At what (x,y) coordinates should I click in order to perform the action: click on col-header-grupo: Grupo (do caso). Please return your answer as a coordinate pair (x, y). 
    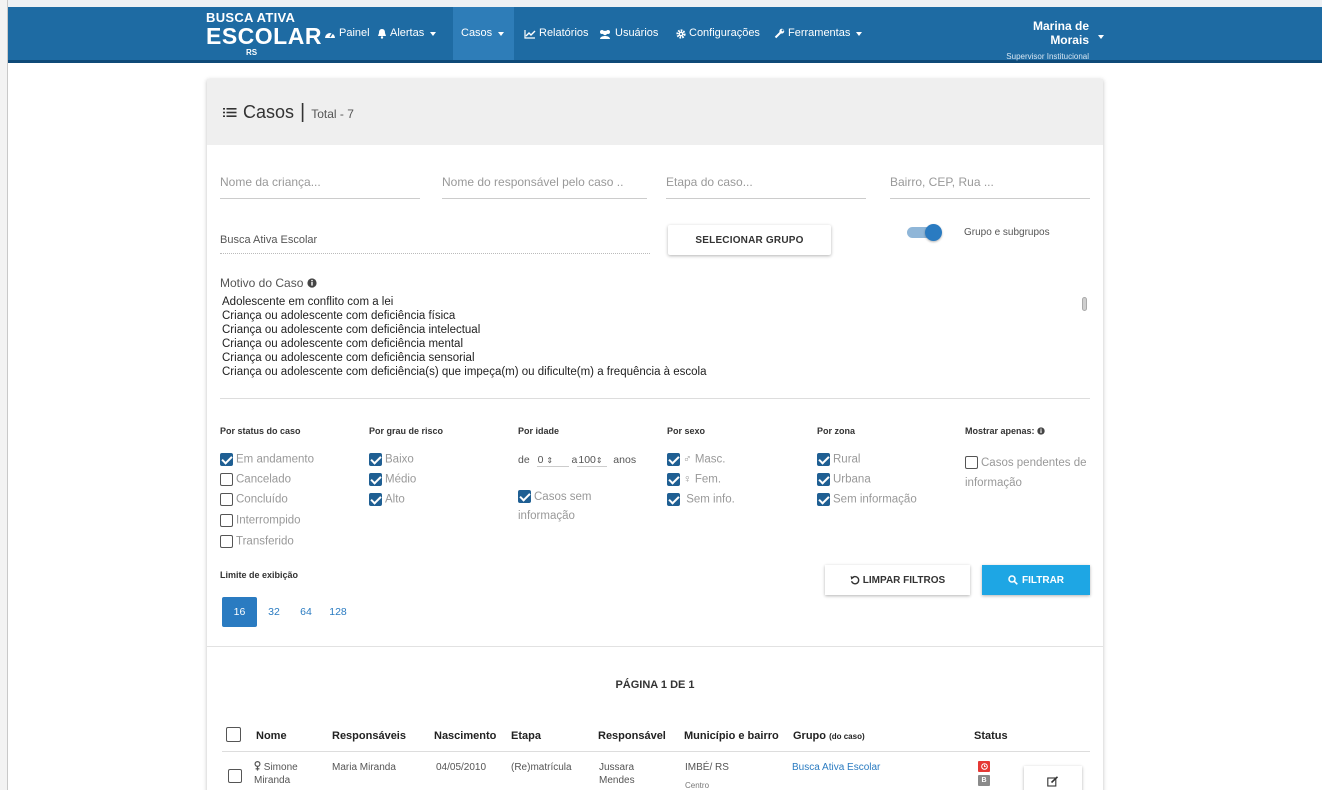
    Looking at the image, I should click on (829, 736).